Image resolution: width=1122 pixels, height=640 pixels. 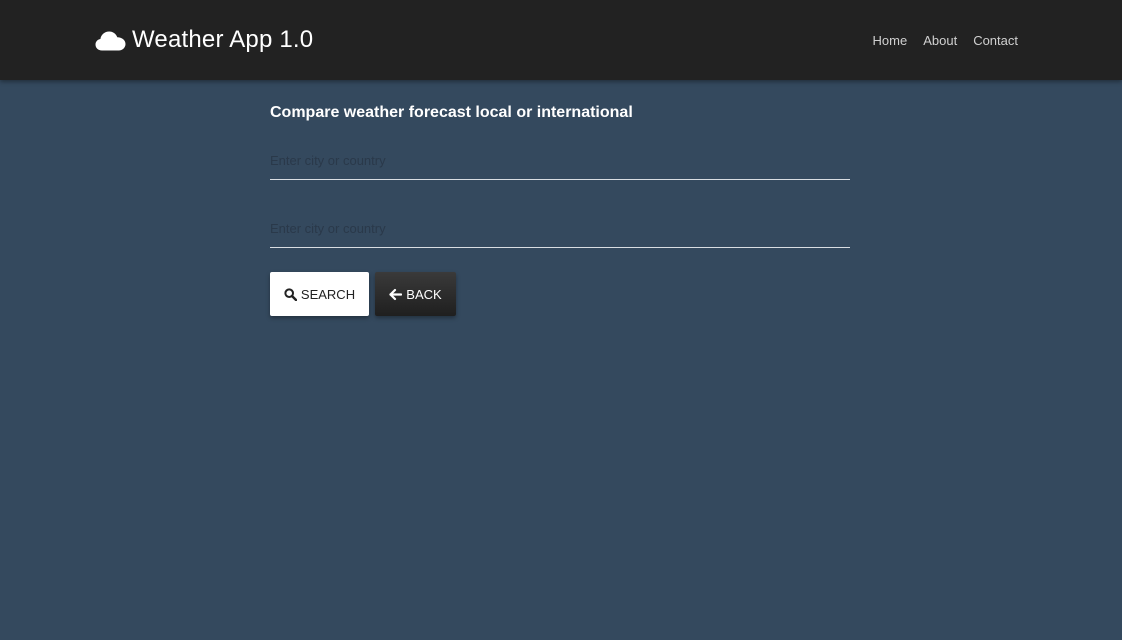 I want to click on nav-contact-link: Contact, so click(x=995, y=40).